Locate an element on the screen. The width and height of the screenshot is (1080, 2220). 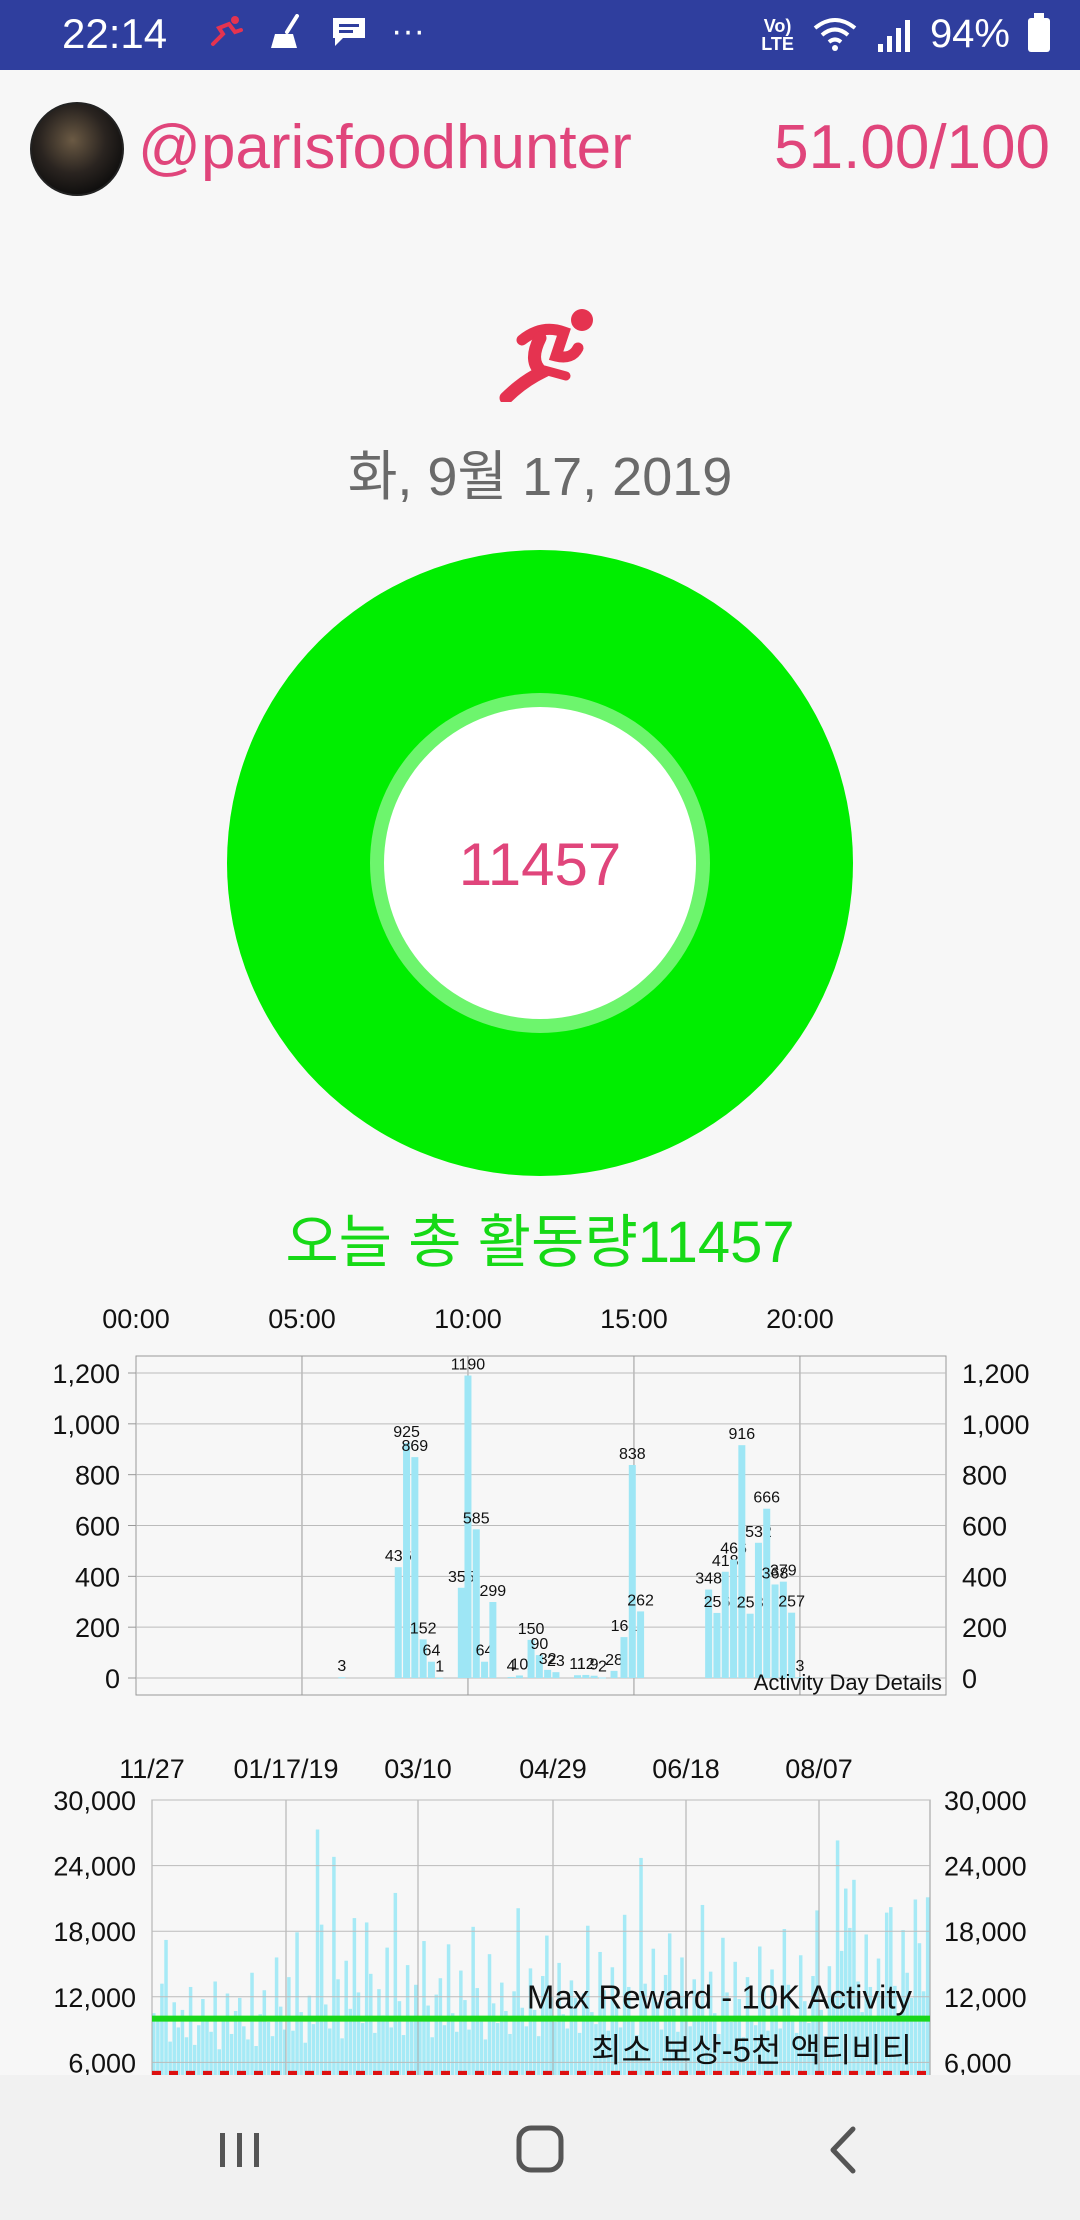
day-chart-bar-label: 838 is located at coordinates (632, 1454).